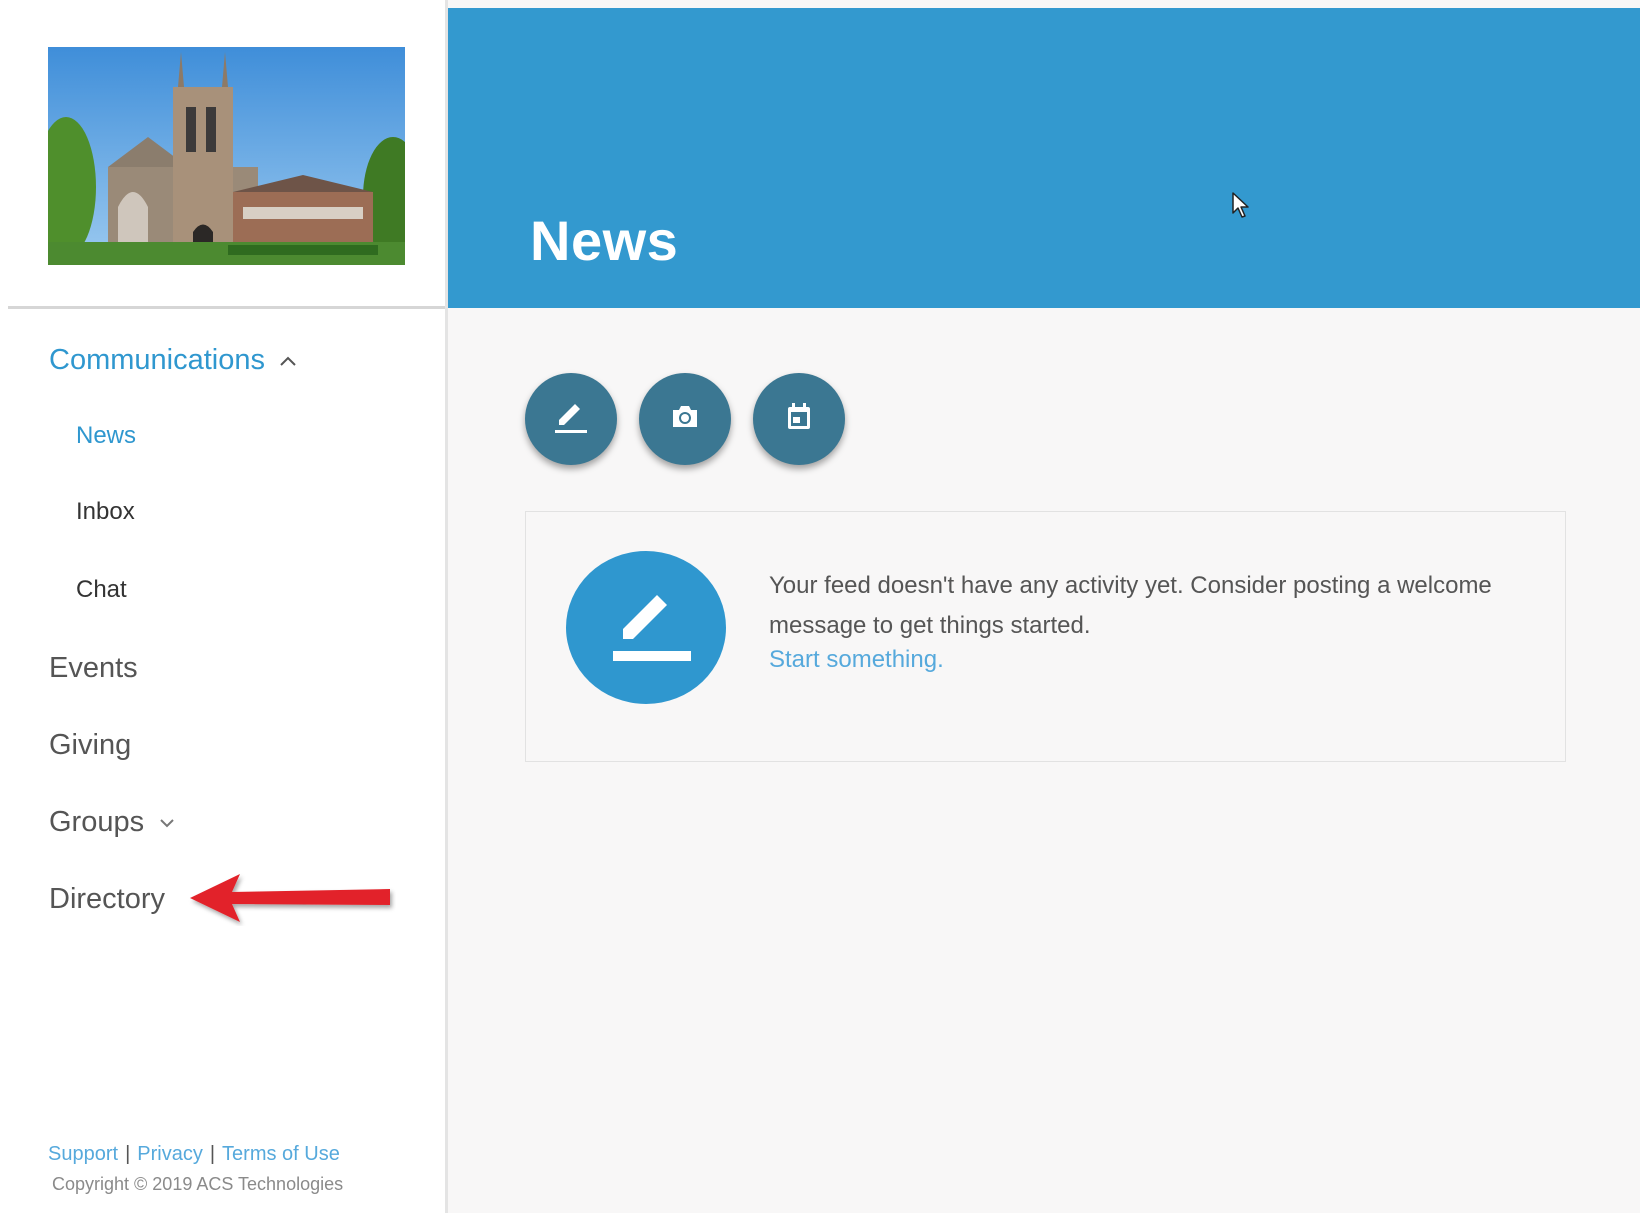 The height and width of the screenshot is (1213, 1640). I want to click on church-logo-image, so click(226, 156).